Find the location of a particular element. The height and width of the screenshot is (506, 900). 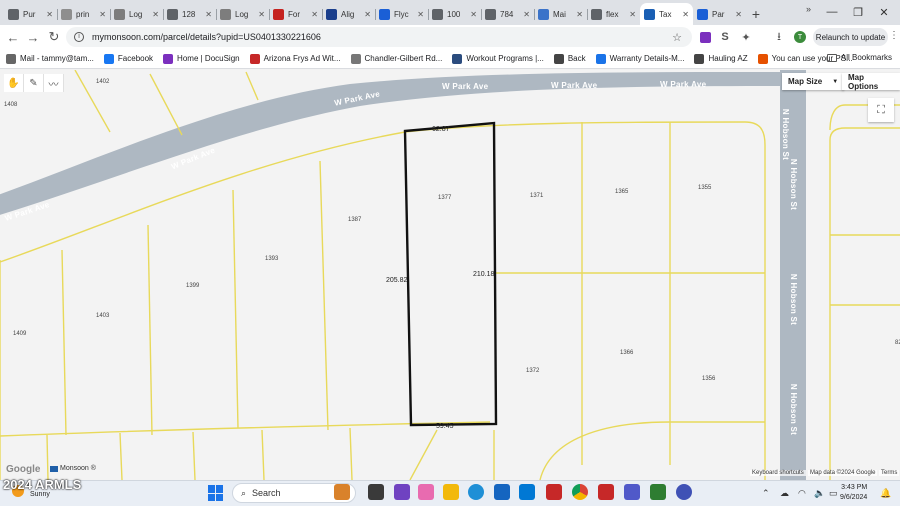

browser-tab: For ✕ is located at coordinates (295, 14).